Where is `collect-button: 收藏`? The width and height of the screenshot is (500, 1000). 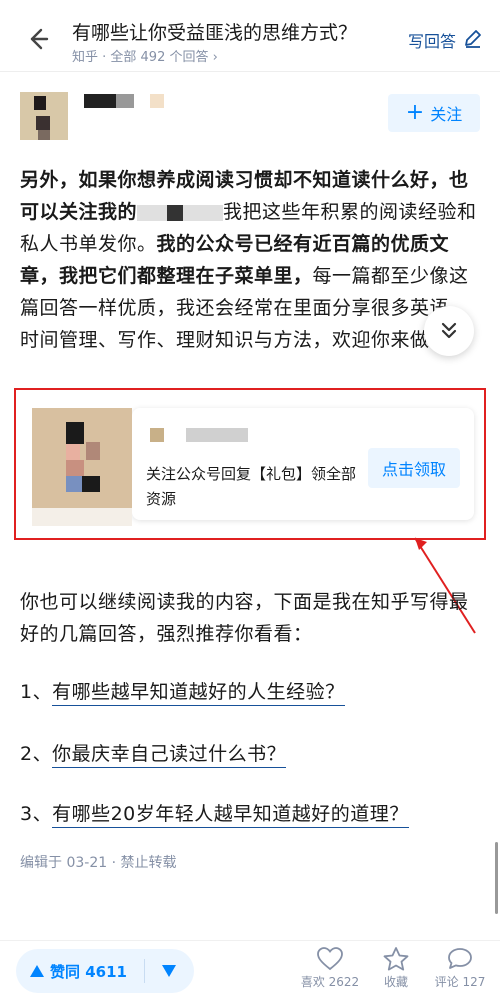
collect-button: 收藏 is located at coordinates (396, 968).